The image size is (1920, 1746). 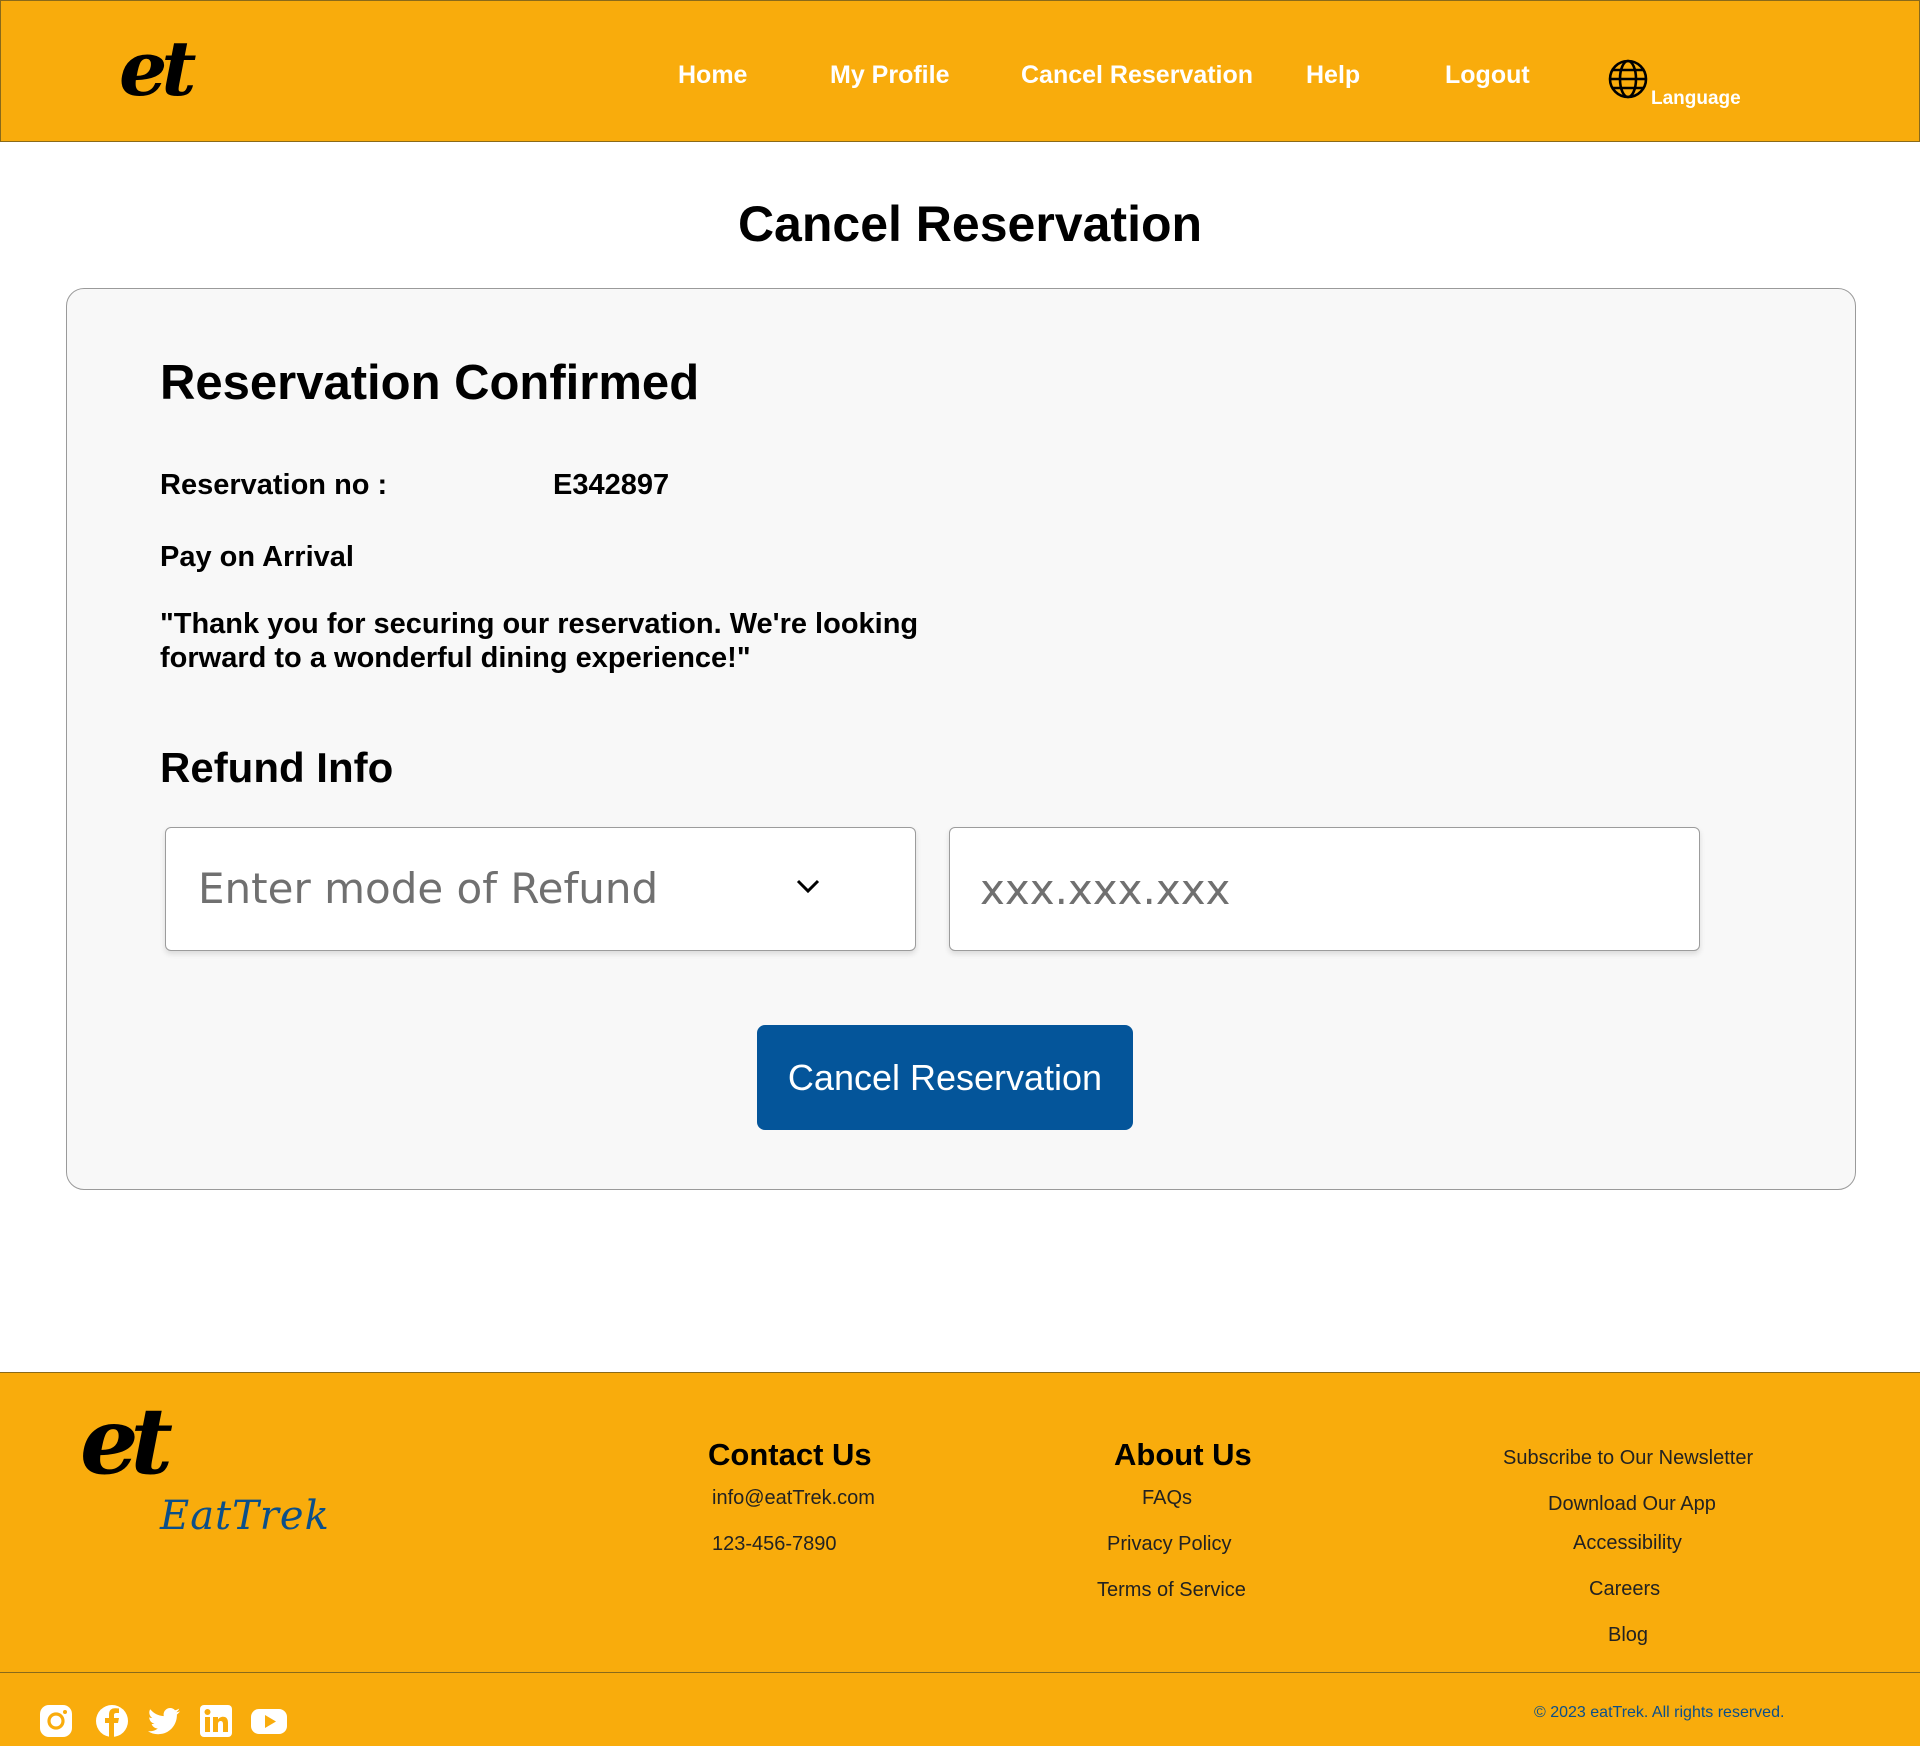 I want to click on refund-account-input, so click(x=1324, y=889).